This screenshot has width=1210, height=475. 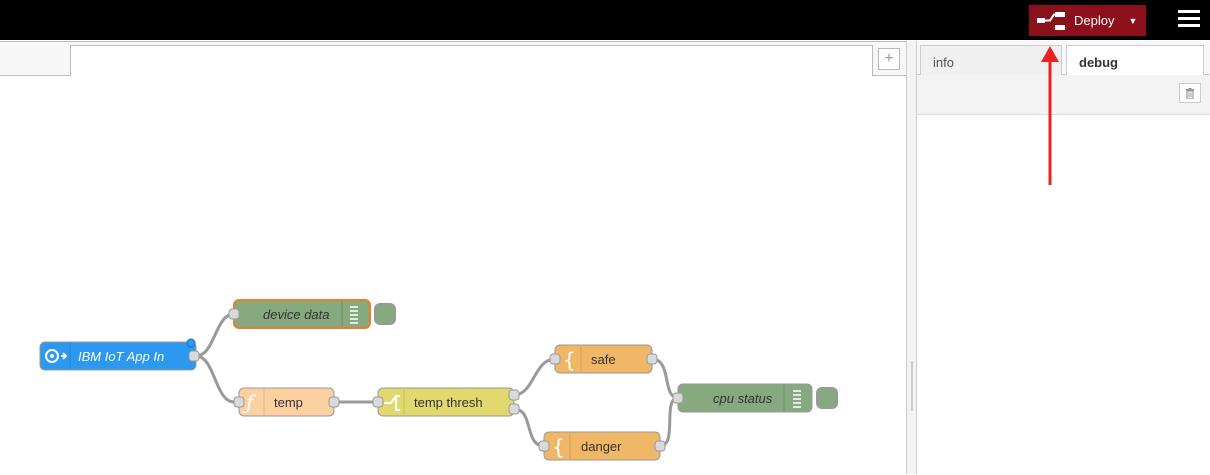 What do you see at coordinates (191, 343) in the screenshot?
I see `status-dot` at bounding box center [191, 343].